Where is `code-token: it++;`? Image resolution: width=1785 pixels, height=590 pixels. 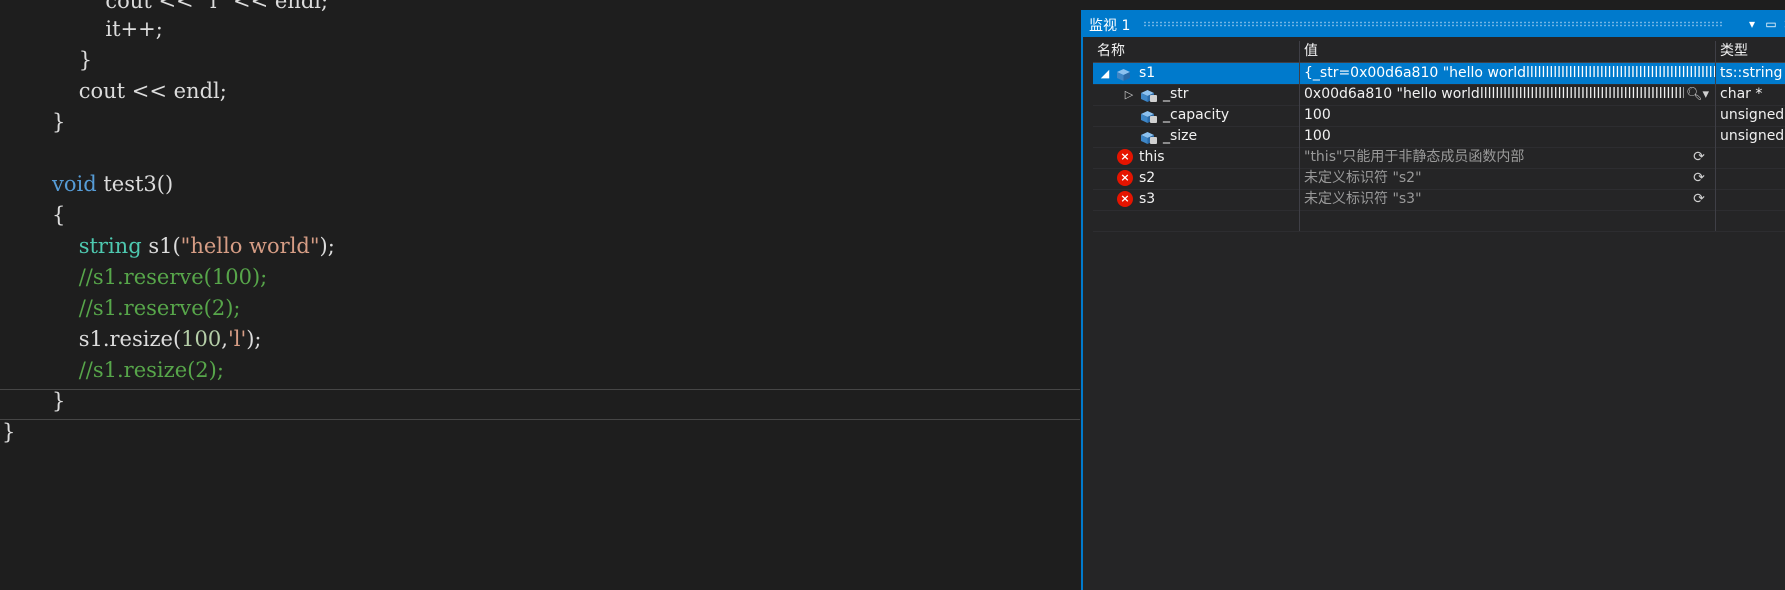 code-token: it++; is located at coordinates (107, 29).